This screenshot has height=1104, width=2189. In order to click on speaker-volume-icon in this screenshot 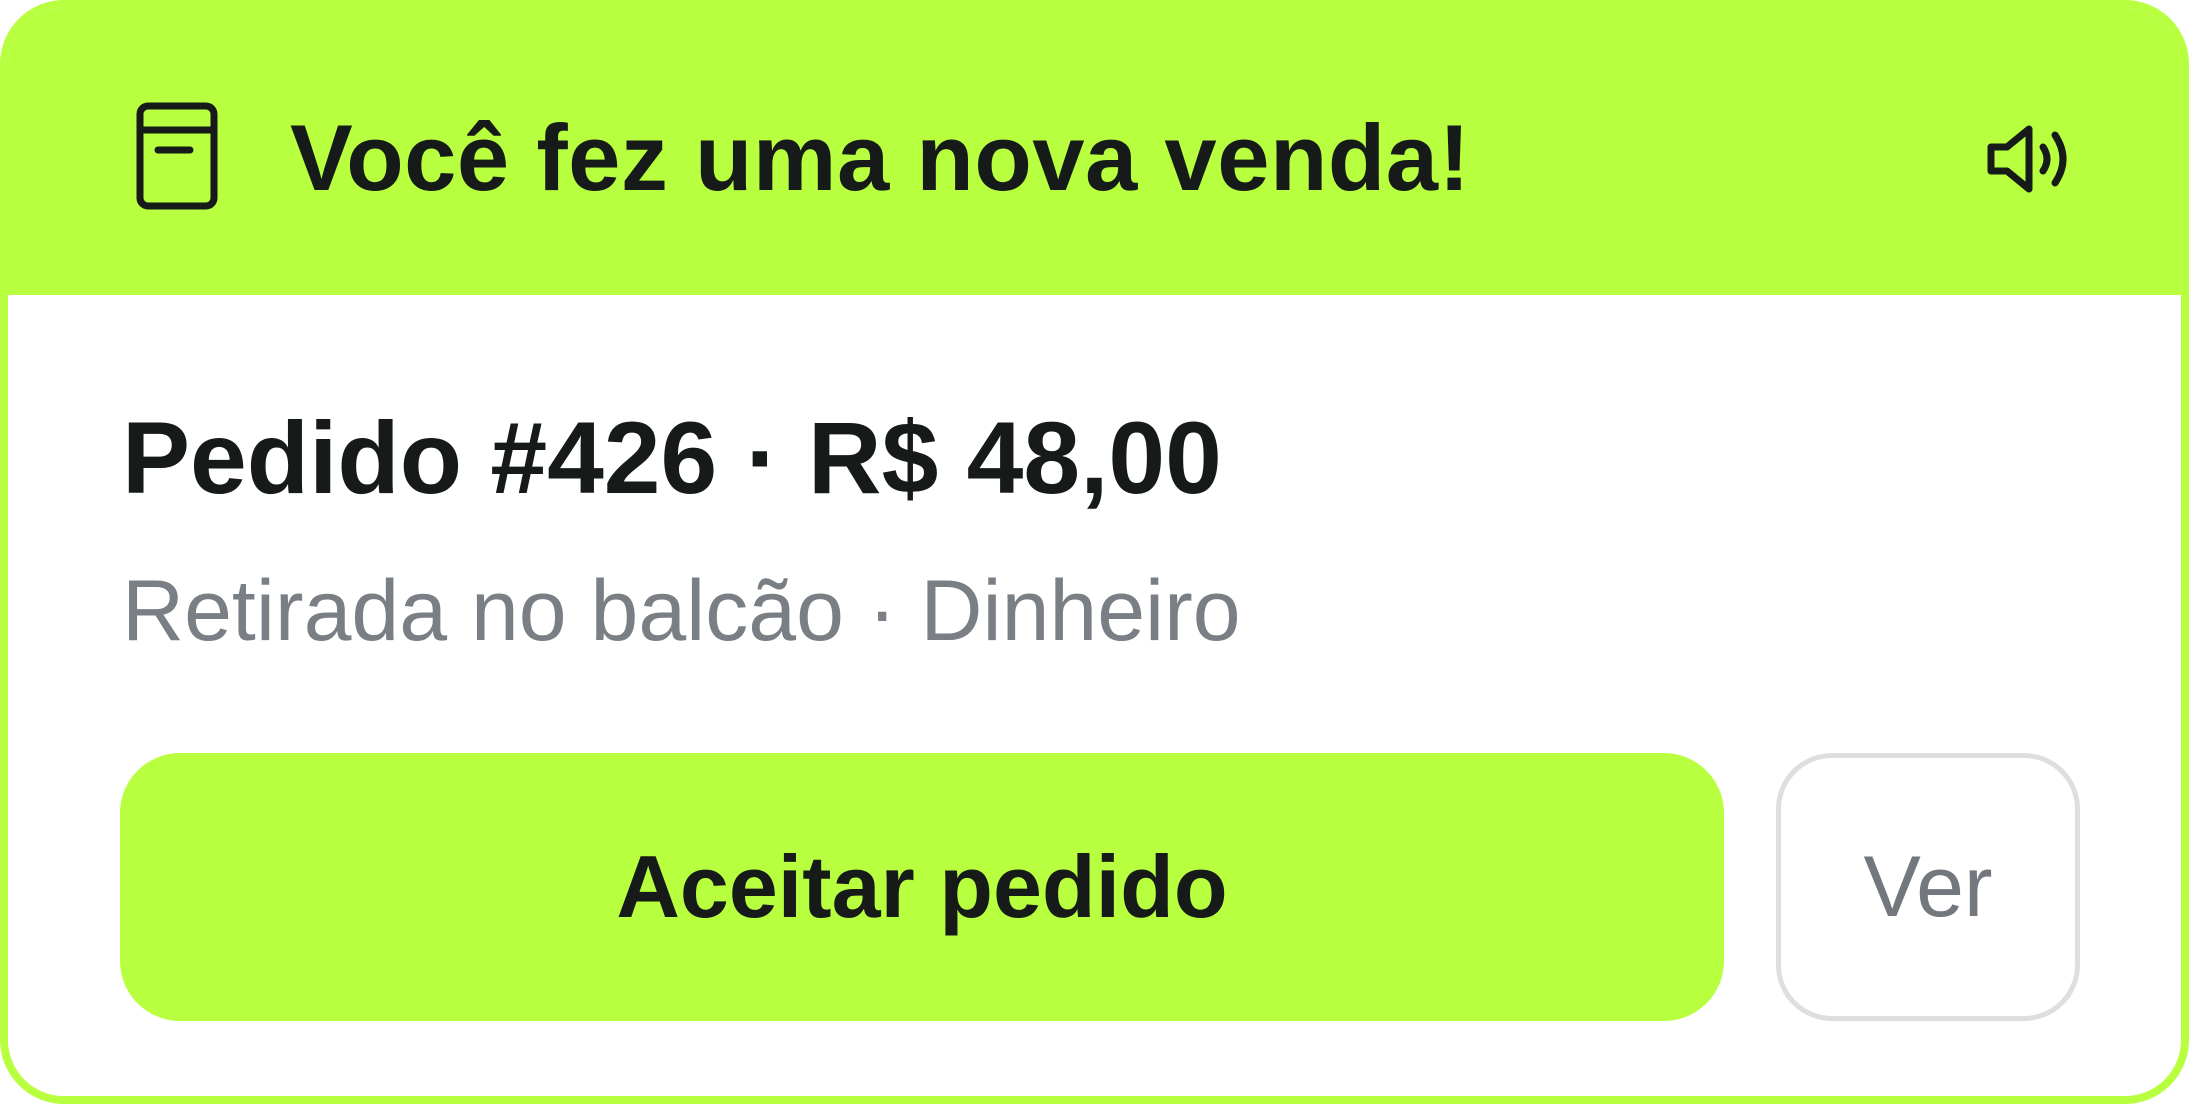, I will do `click(2030, 159)`.